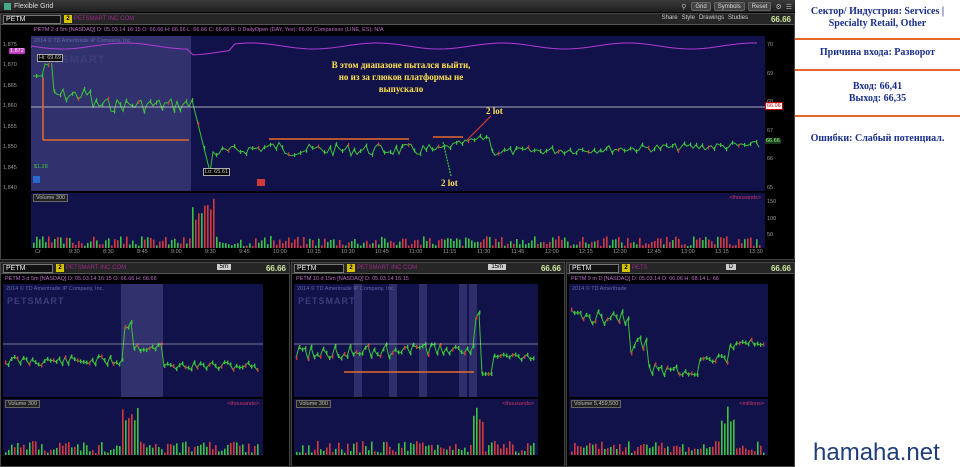 The width and height of the screenshot is (960, 467). Describe the element at coordinates (352, 279) in the screenshot. I see `chart-status-line: PETM 10 d 15m [NASDAQ] D: 05.03.14 16:15` at that location.